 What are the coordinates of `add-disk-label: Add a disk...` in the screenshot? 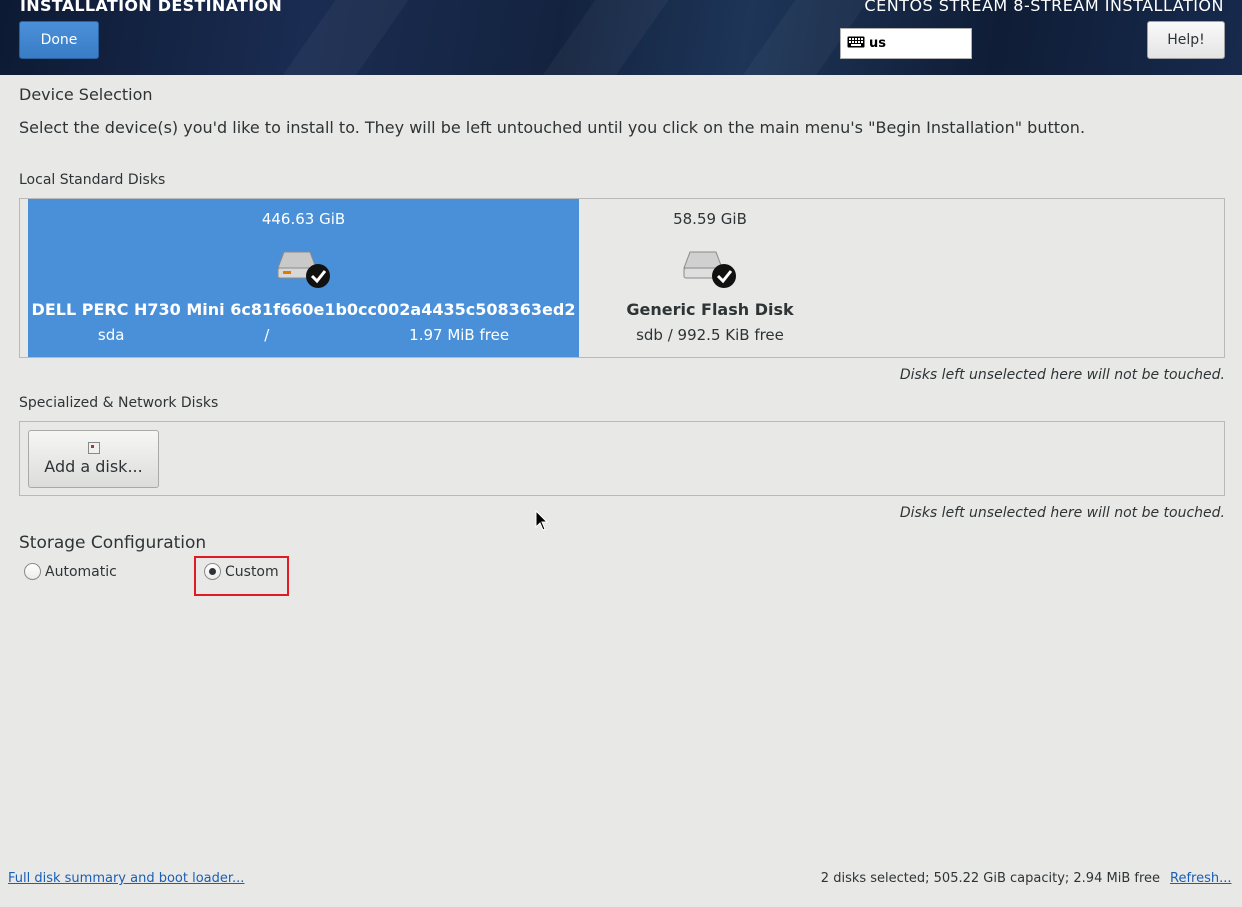 It's located at (93, 466).